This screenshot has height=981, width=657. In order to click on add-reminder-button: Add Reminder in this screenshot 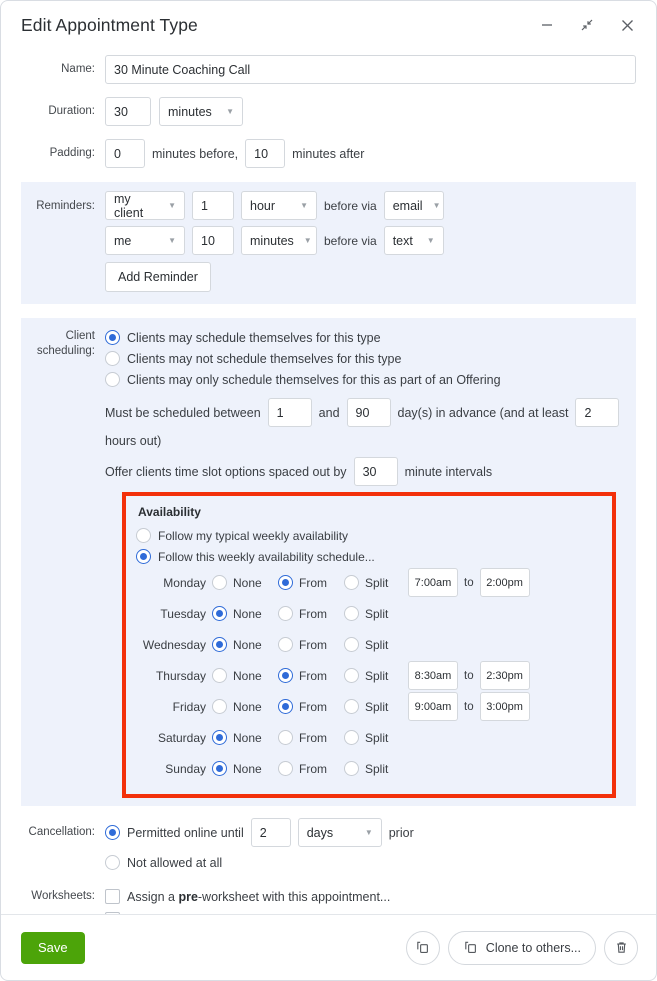, I will do `click(158, 277)`.